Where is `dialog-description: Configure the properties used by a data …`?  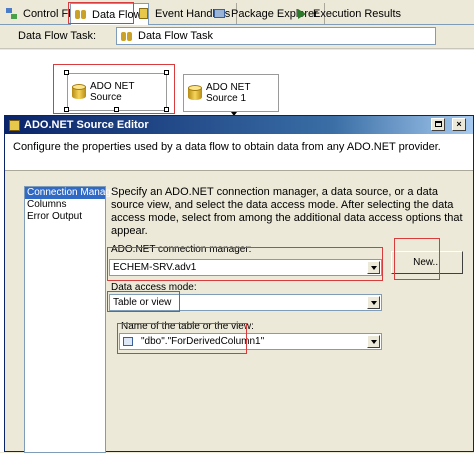 dialog-description: Configure the properties used by a data … is located at coordinates (227, 147).